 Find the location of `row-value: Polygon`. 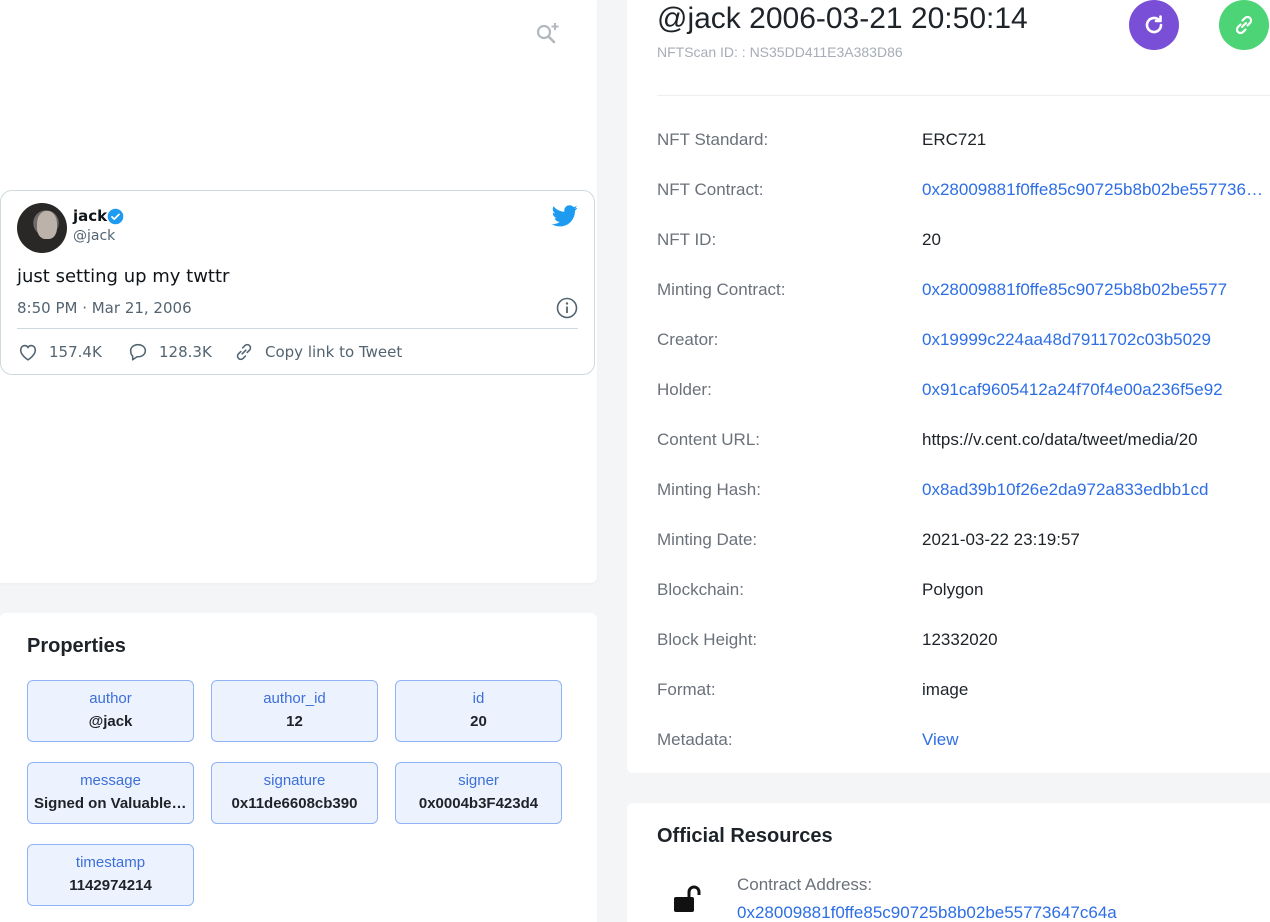

row-value: Polygon is located at coordinates (953, 589).